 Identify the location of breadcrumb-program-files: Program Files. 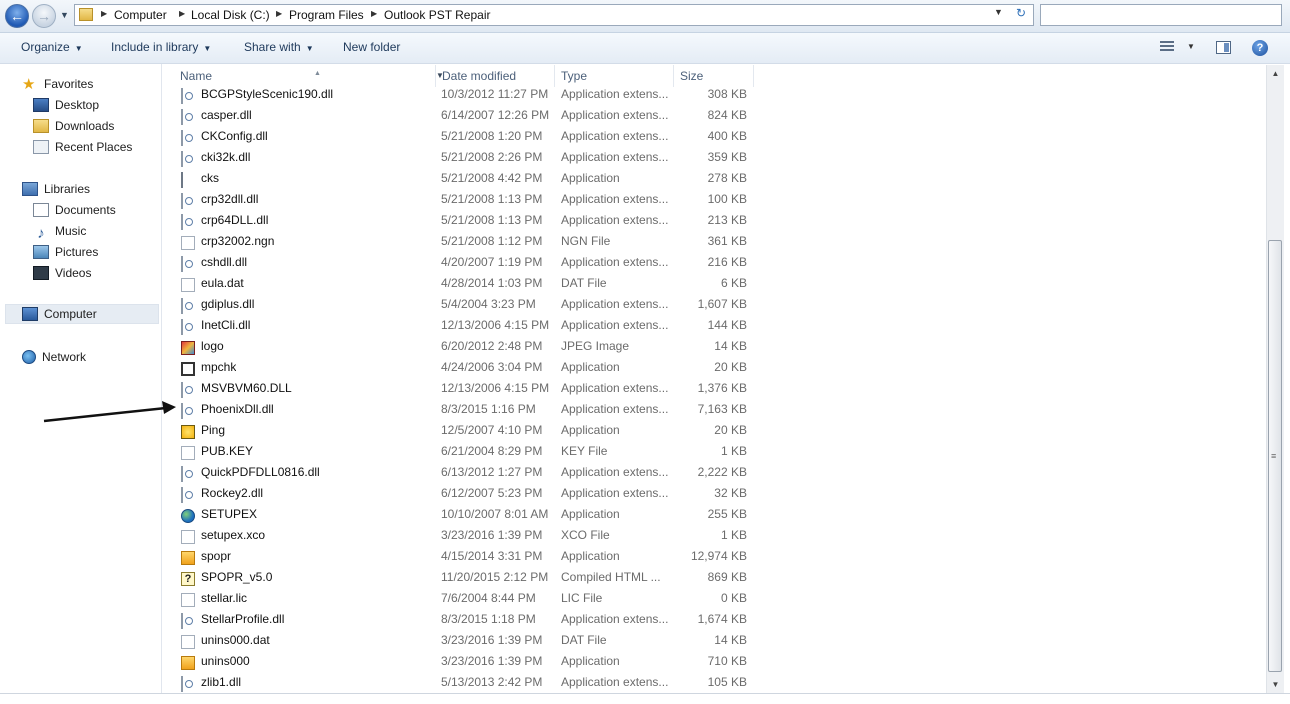
(326, 15).